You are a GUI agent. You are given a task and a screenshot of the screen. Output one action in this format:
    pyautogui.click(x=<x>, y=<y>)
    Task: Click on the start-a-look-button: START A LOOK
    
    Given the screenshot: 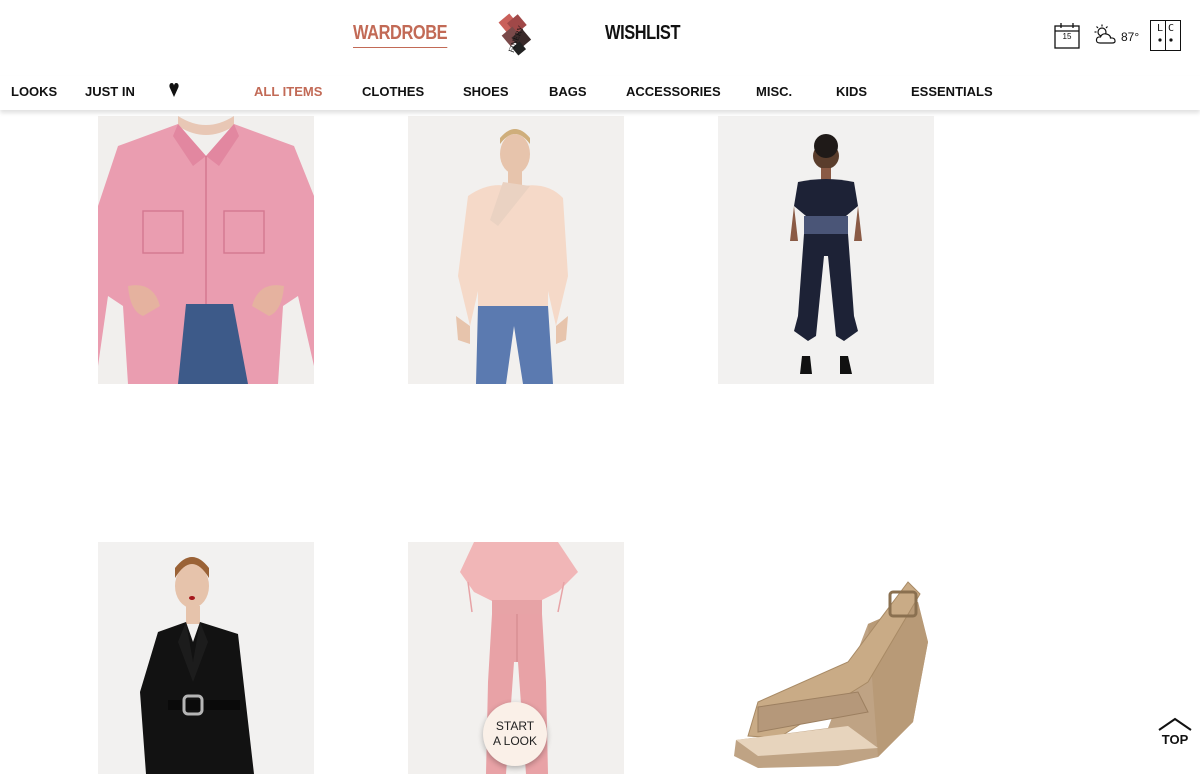 What is the action you would take?
    pyautogui.click(x=515, y=734)
    